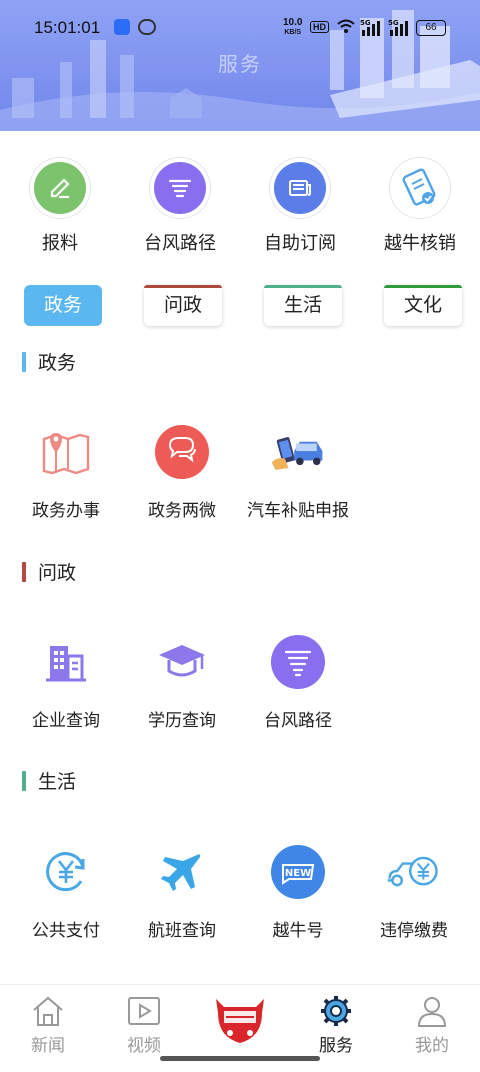  I want to click on ticket-icon, so click(420, 188).